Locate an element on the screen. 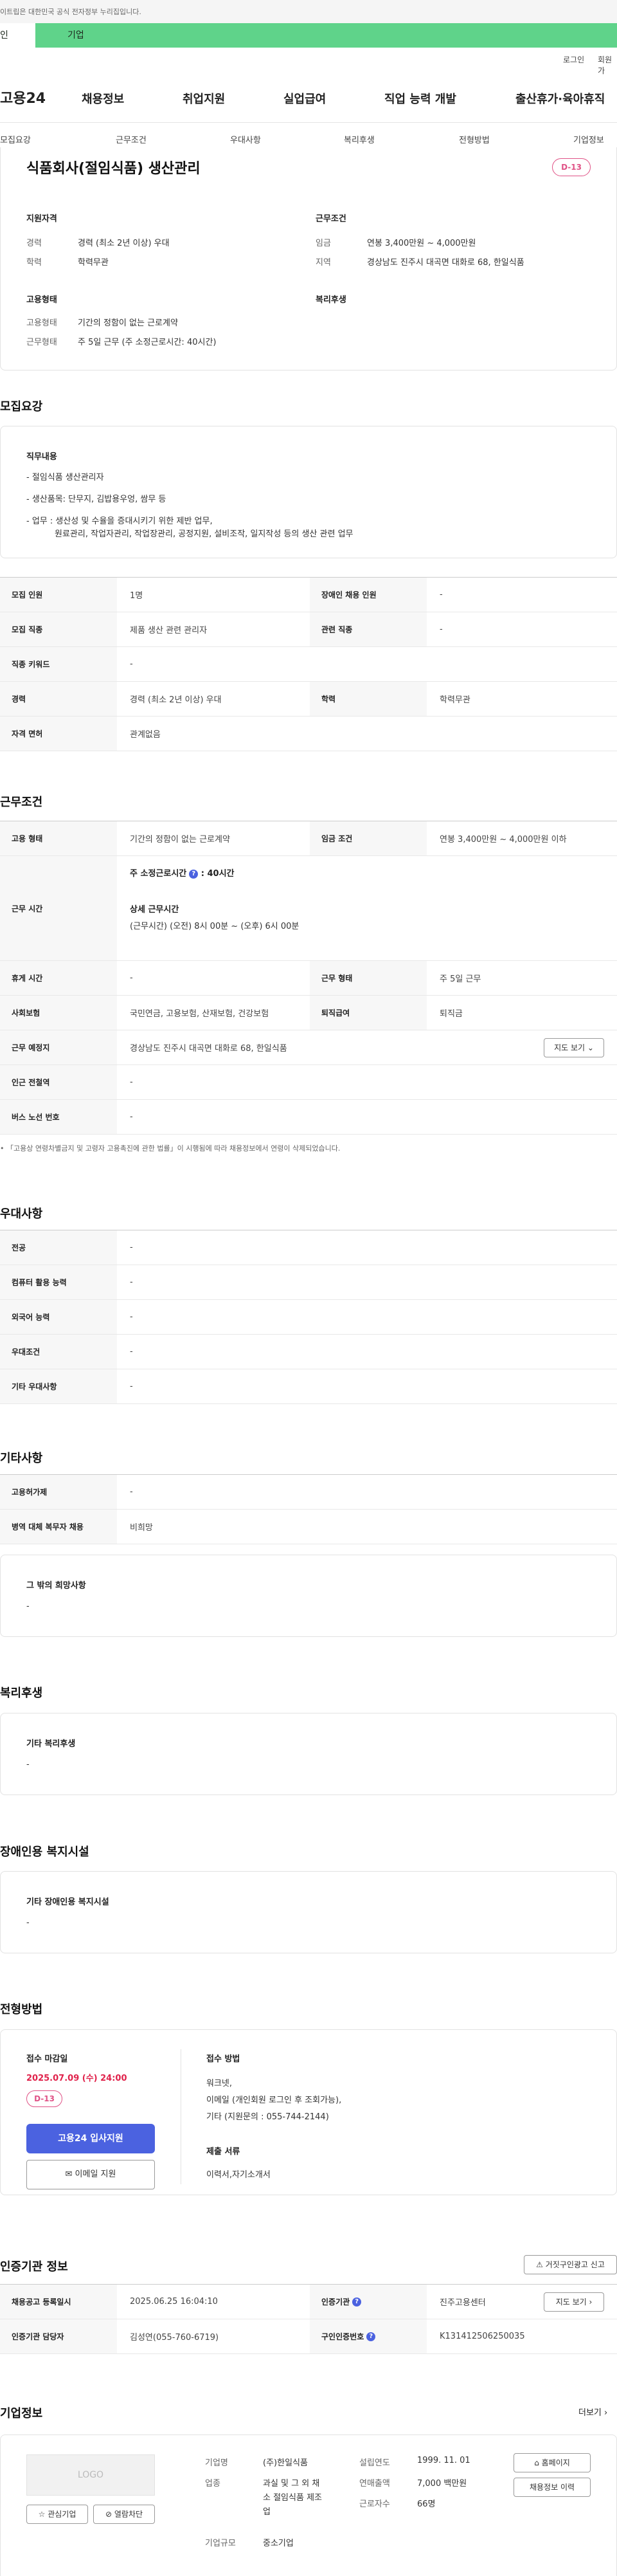 The width and height of the screenshot is (617, 2576). th: 모집 직종 is located at coordinates (58, 629).